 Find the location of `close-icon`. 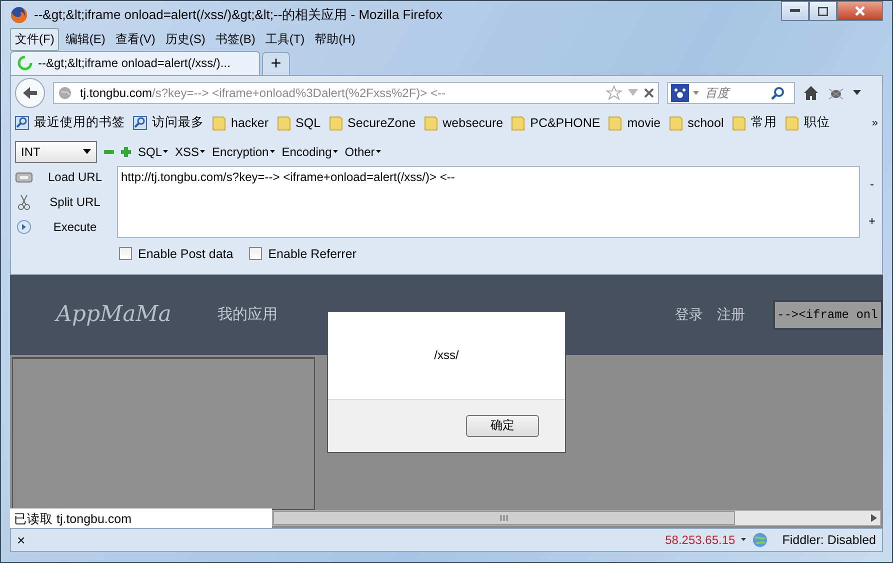

close-icon is located at coordinates (860, 11).